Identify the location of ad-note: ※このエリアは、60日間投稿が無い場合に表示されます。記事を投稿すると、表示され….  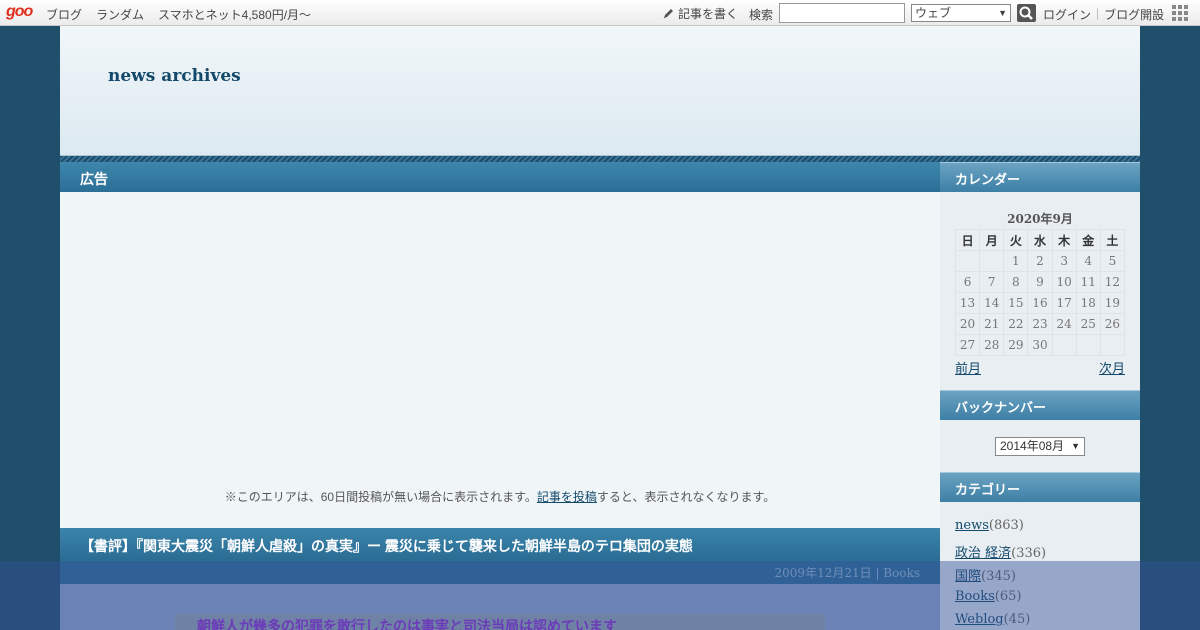
(500, 496).